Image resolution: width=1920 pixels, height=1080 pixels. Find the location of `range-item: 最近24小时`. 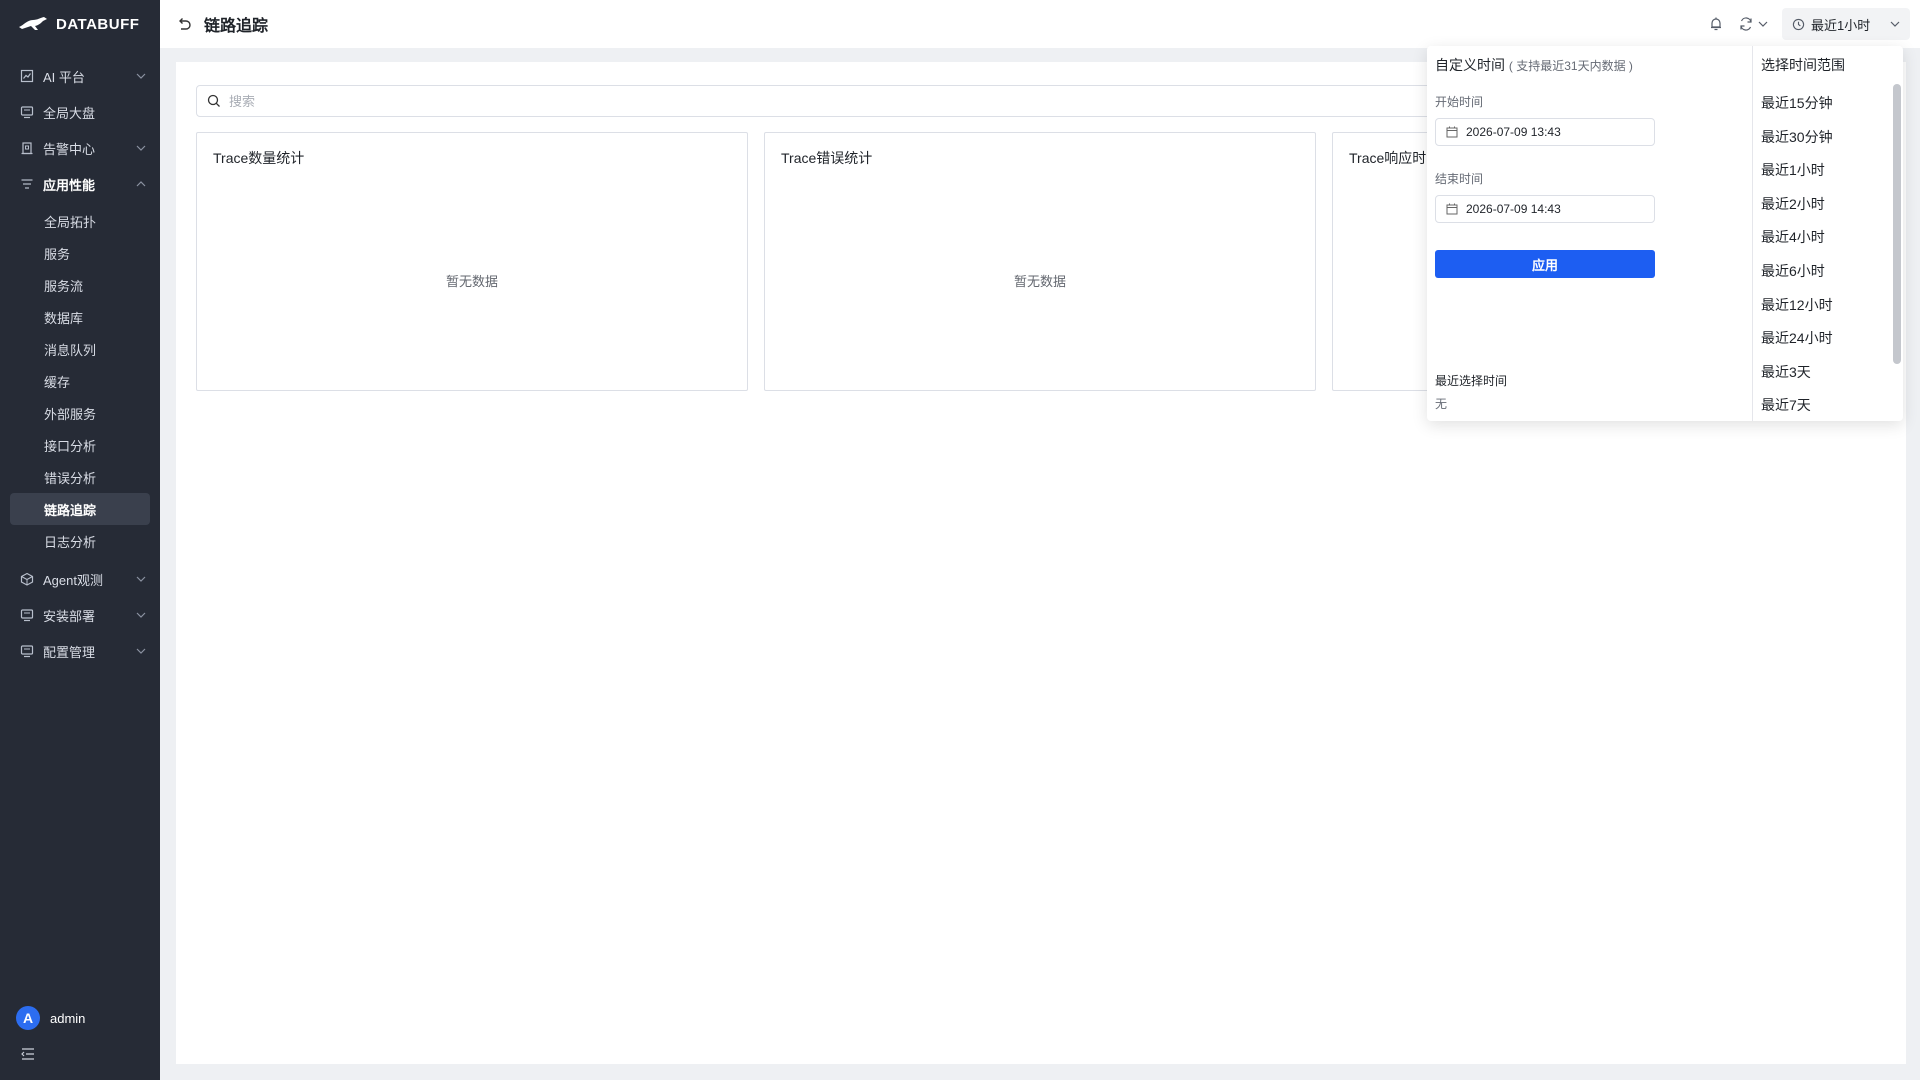

range-item: 最近24小时 is located at coordinates (1828, 339).